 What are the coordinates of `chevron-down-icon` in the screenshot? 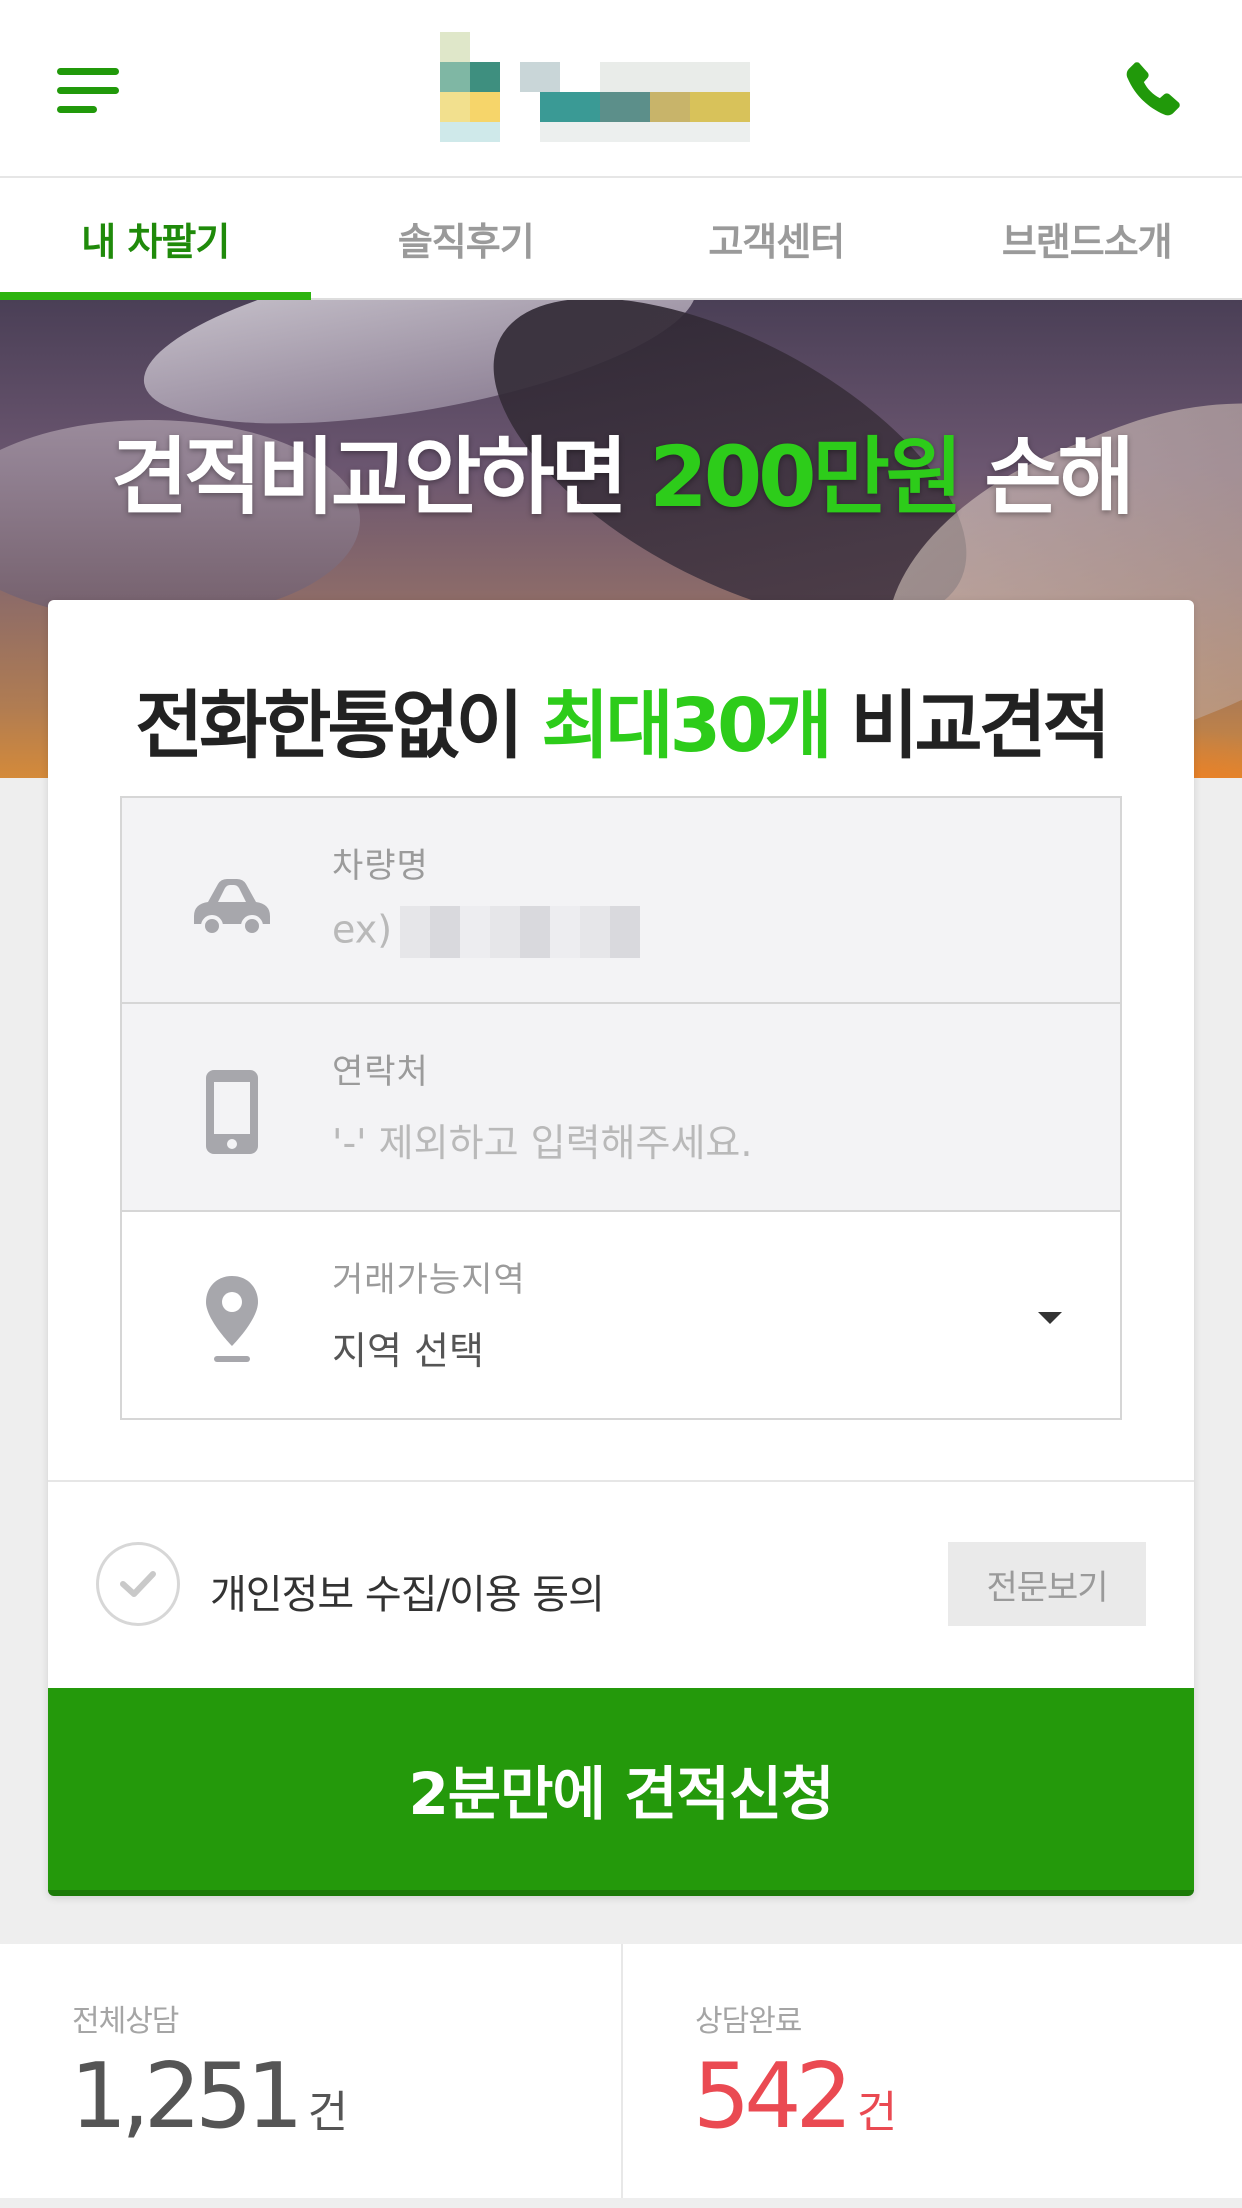 It's located at (1050, 1318).